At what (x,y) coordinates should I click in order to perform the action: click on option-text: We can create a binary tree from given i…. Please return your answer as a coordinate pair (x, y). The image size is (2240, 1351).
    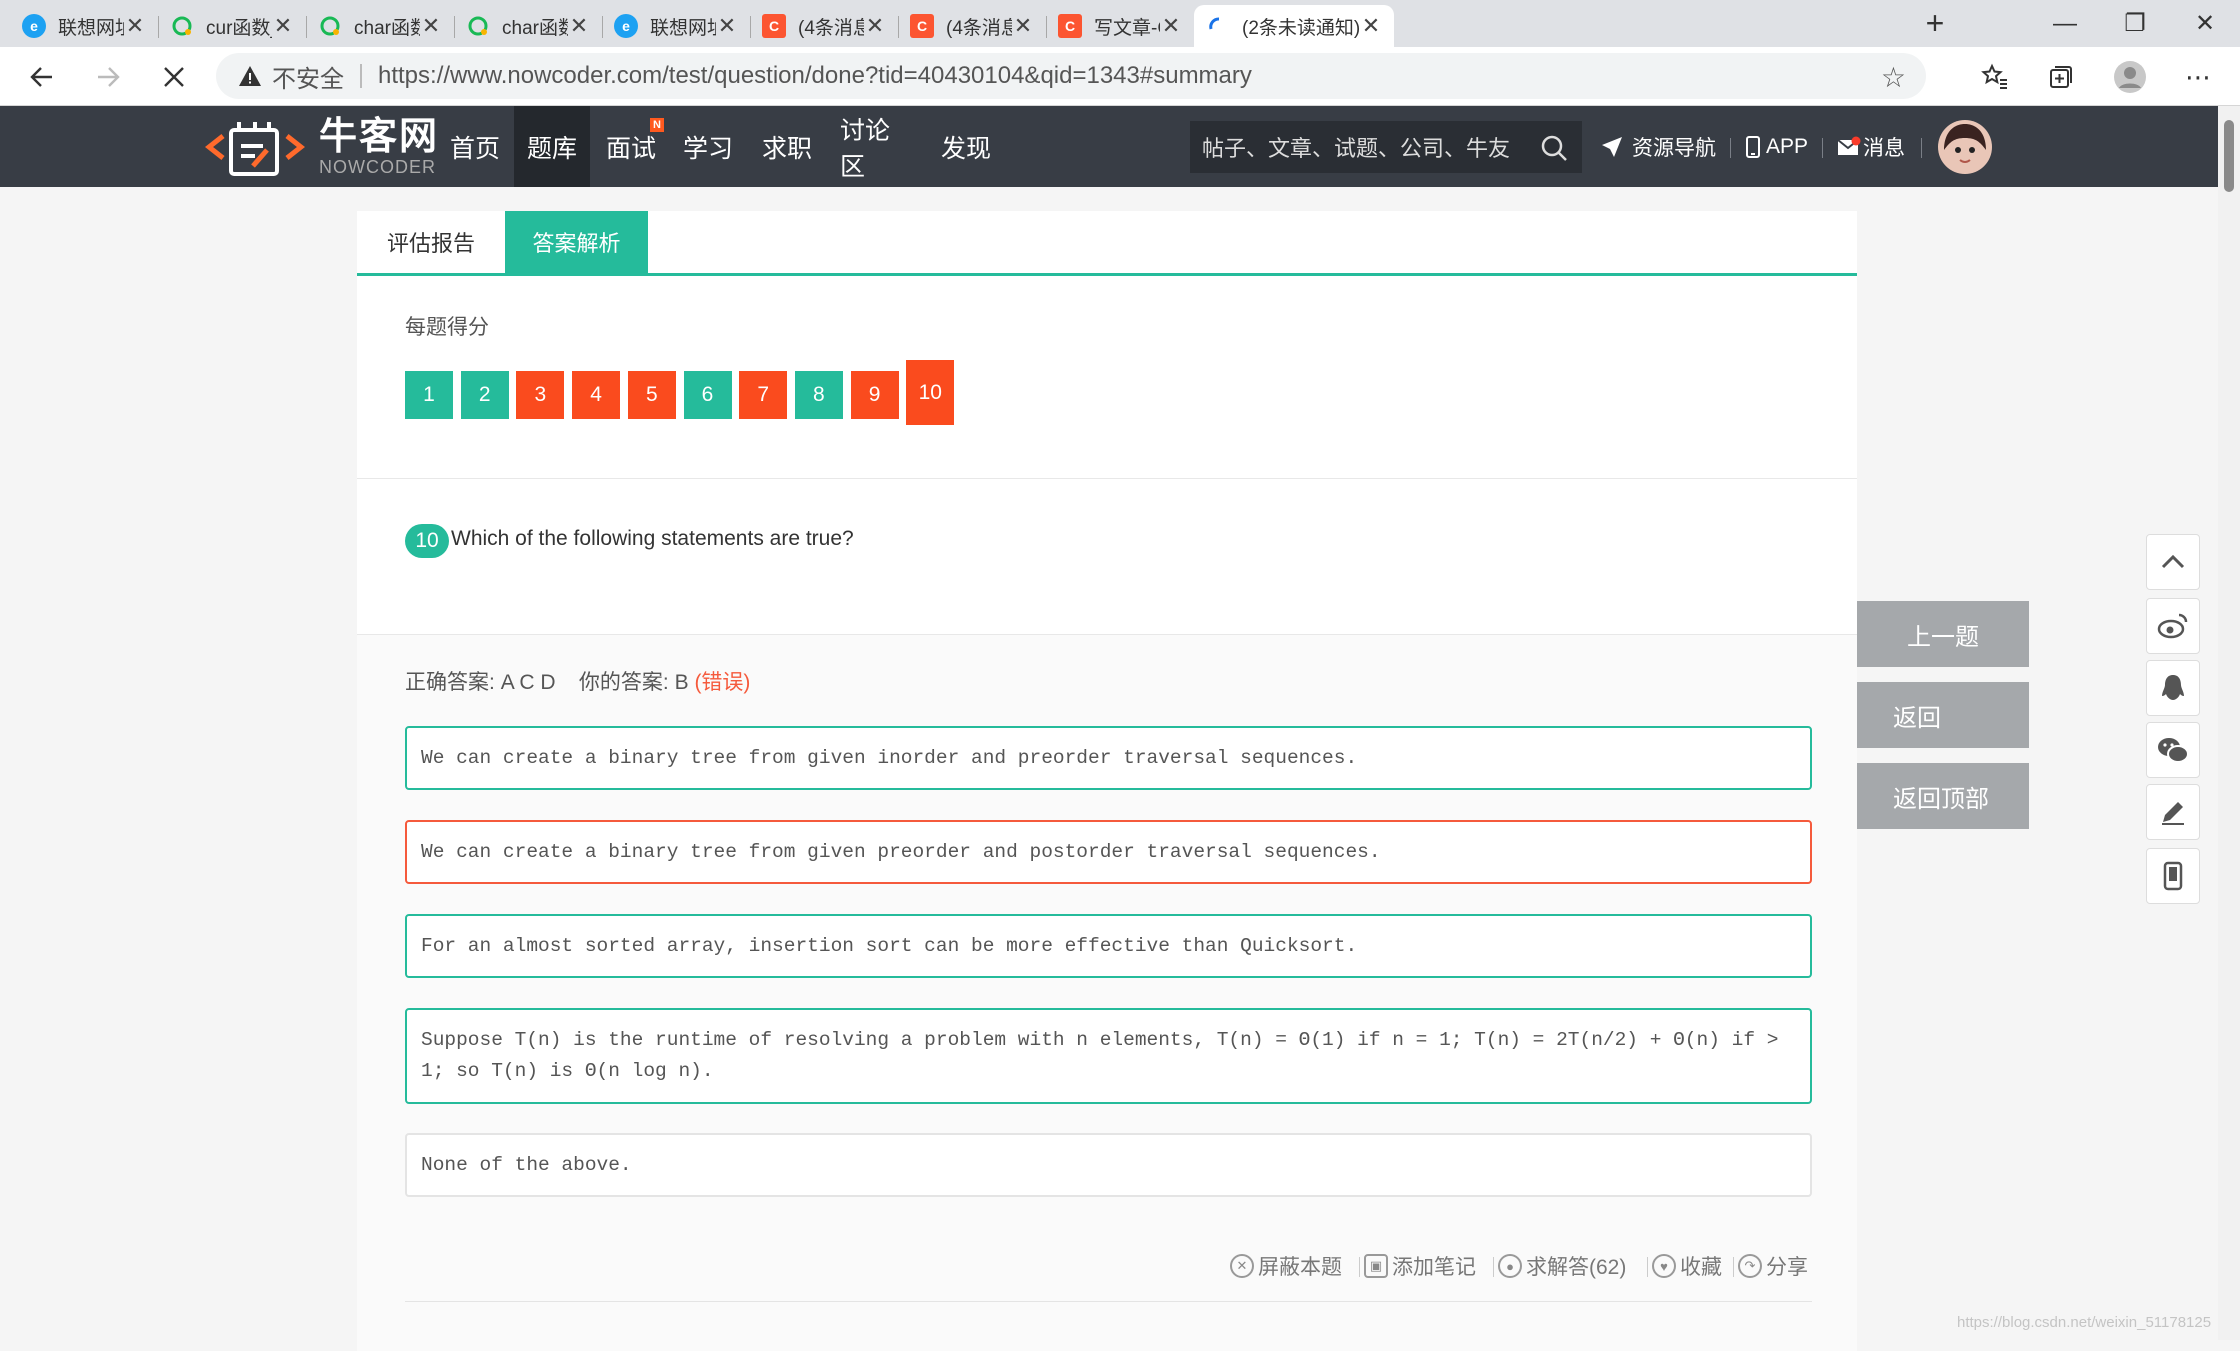
    Looking at the image, I should click on (889, 757).